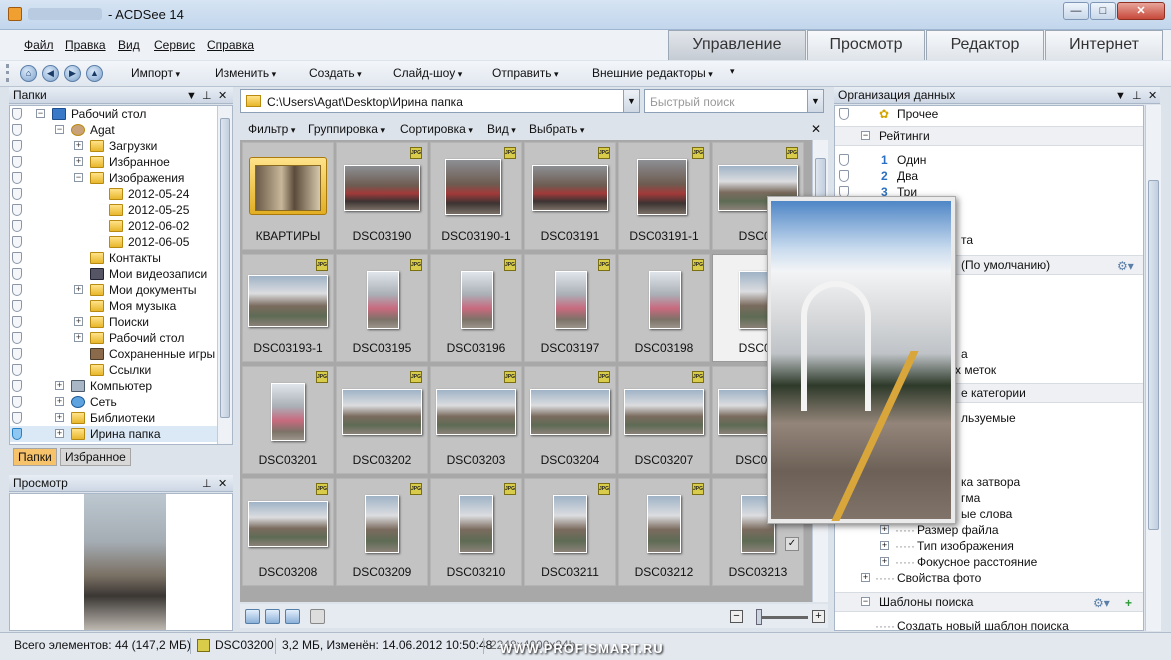 This screenshot has height=660, width=1171. Describe the element at coordinates (95, 457) in the screenshot. I see `tab-favorites: Избранное` at that location.